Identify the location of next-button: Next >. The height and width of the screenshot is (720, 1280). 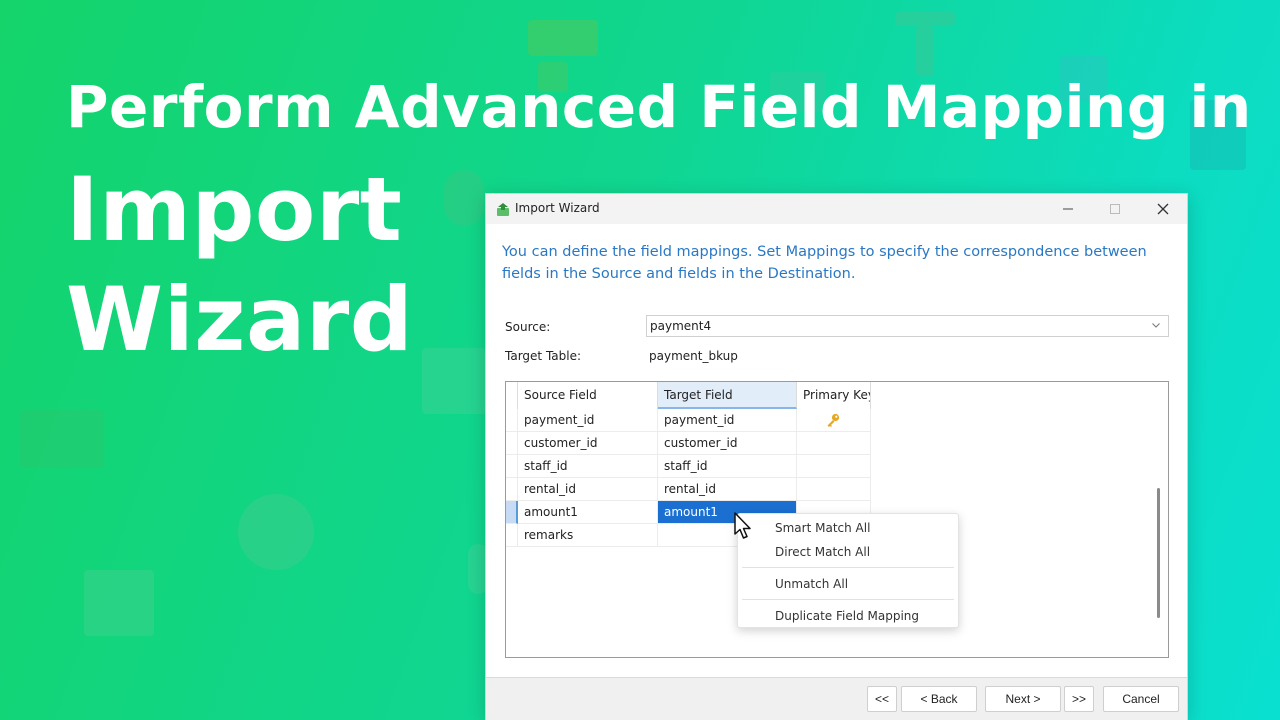
(1023, 699).